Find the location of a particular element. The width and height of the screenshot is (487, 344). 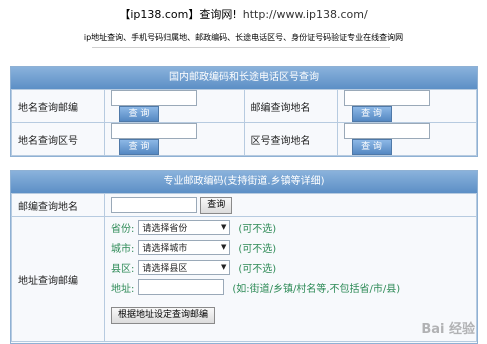

table-row: 邮编查询地名 查询 is located at coordinates (244, 205).